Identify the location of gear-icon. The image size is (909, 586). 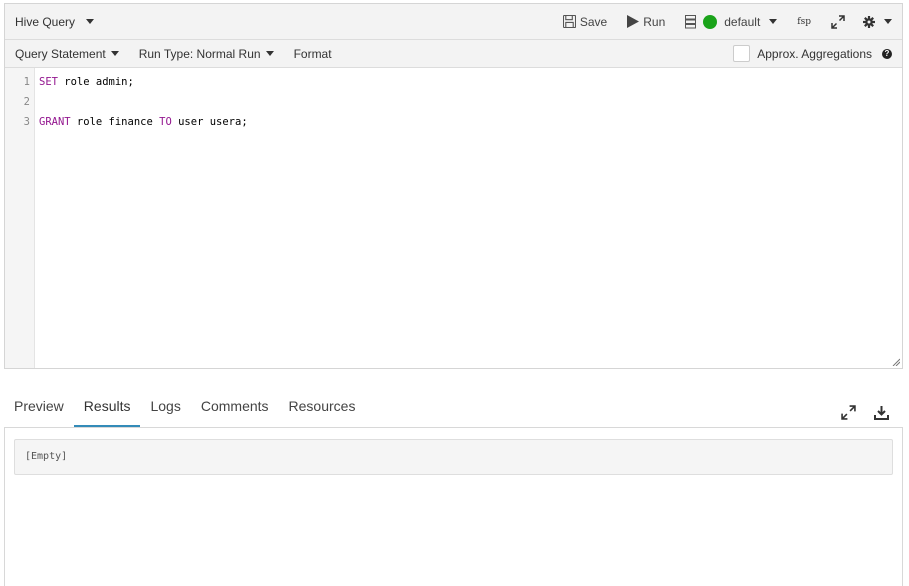
(869, 21).